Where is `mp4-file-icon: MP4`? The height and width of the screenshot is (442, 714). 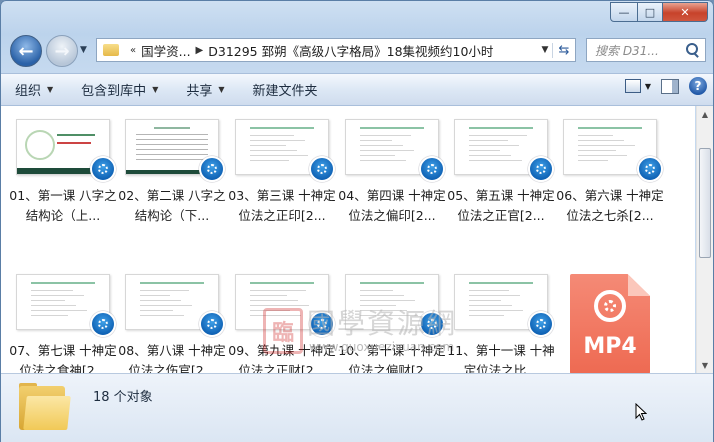 mp4-file-icon: MP4 is located at coordinates (610, 323).